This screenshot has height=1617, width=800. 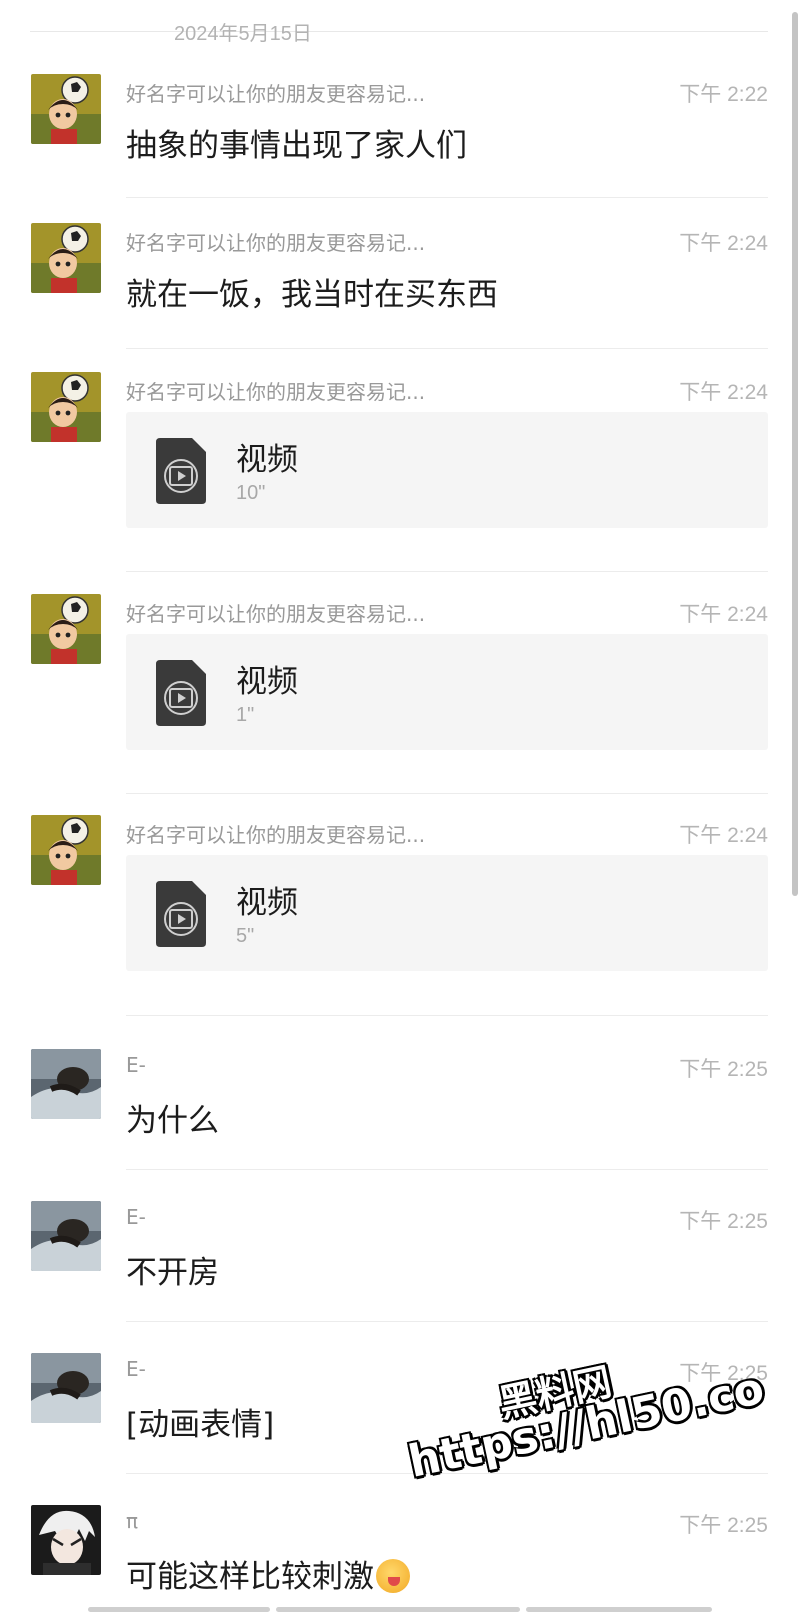 What do you see at coordinates (200, 1425) in the screenshot?
I see `message-text: [动画表情]` at bounding box center [200, 1425].